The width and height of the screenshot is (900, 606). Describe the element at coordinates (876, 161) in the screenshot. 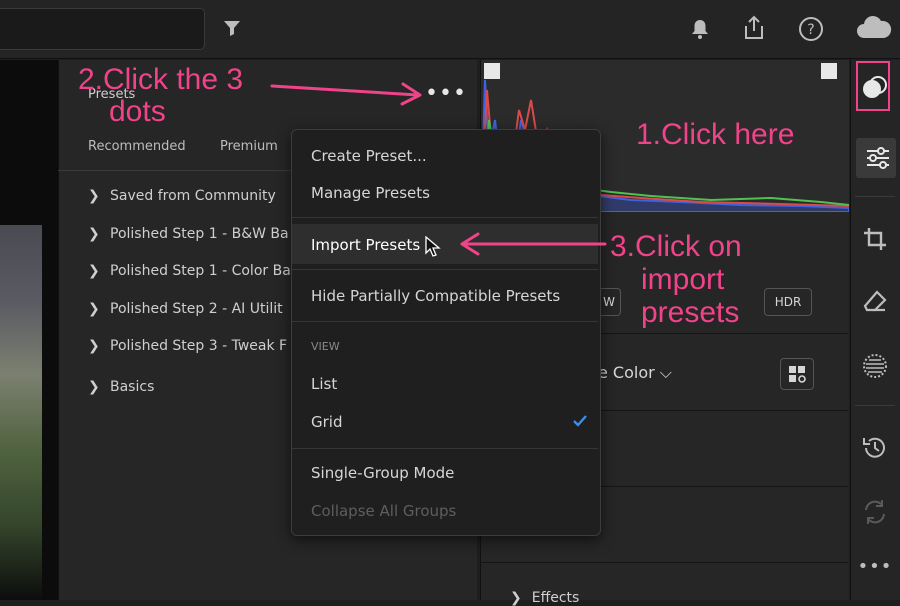

I see `sliders-icon` at that location.